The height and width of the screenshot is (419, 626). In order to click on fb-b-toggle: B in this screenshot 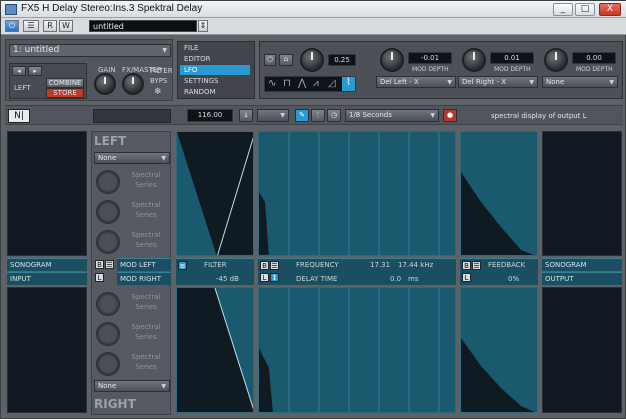, I will do `click(466, 265)`.